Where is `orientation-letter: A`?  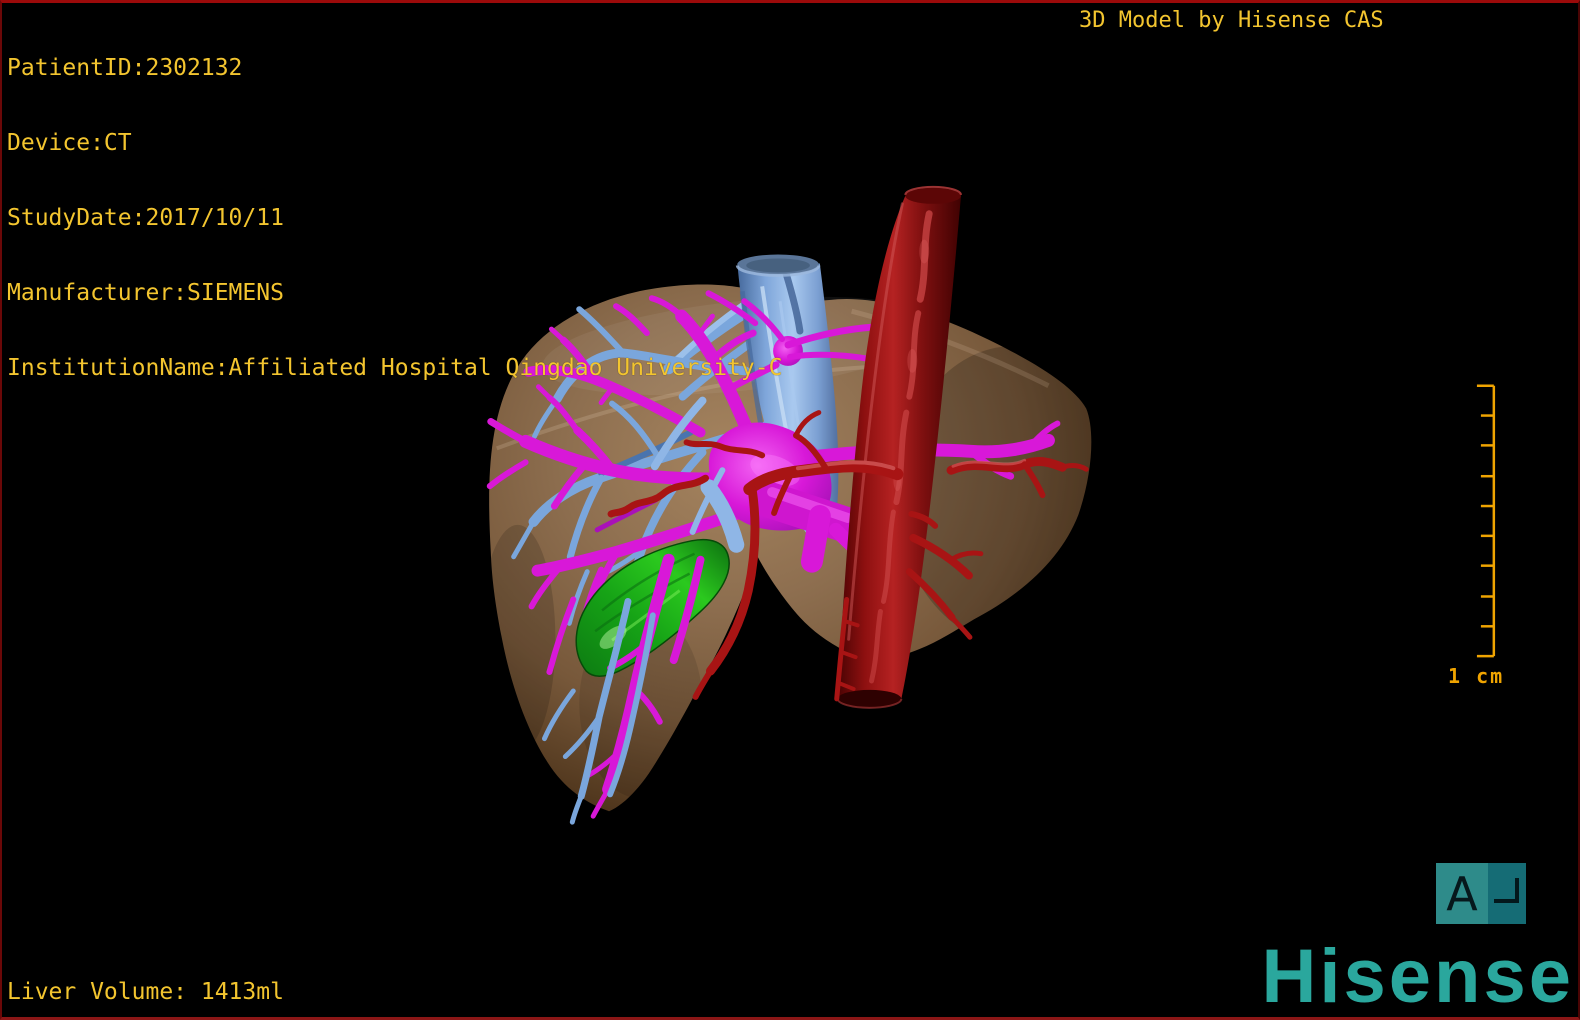
orientation-letter: A is located at coordinates (1462, 893).